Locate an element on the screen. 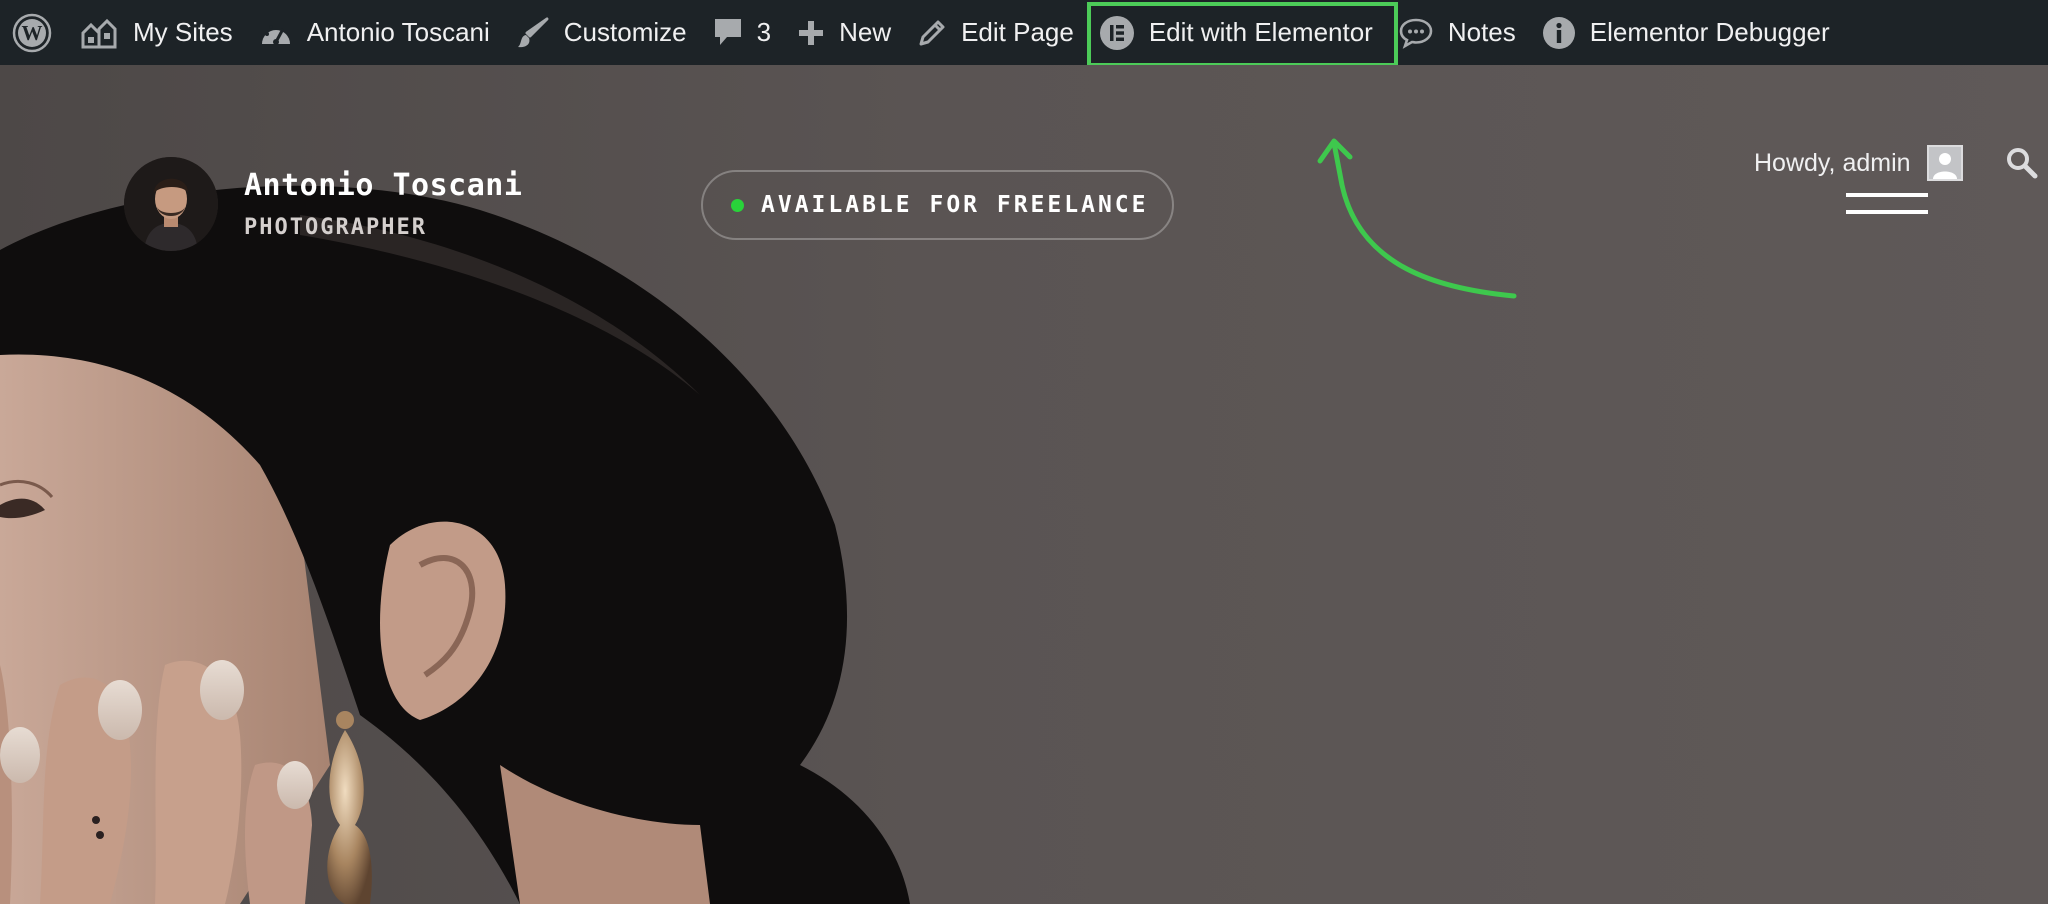 This screenshot has height=904, width=2048. edit-with-elementor-link: Edit with Elementor is located at coordinates (1242, 33).